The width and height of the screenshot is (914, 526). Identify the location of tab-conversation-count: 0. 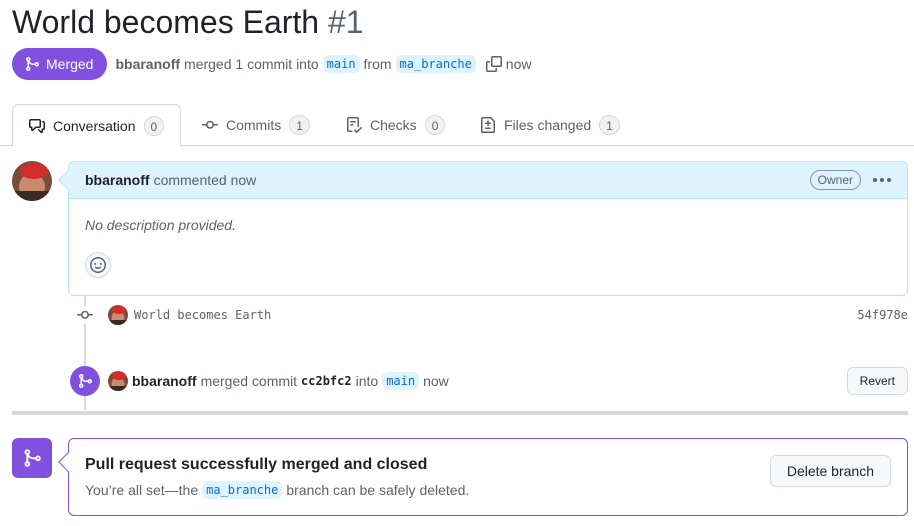
(154, 125).